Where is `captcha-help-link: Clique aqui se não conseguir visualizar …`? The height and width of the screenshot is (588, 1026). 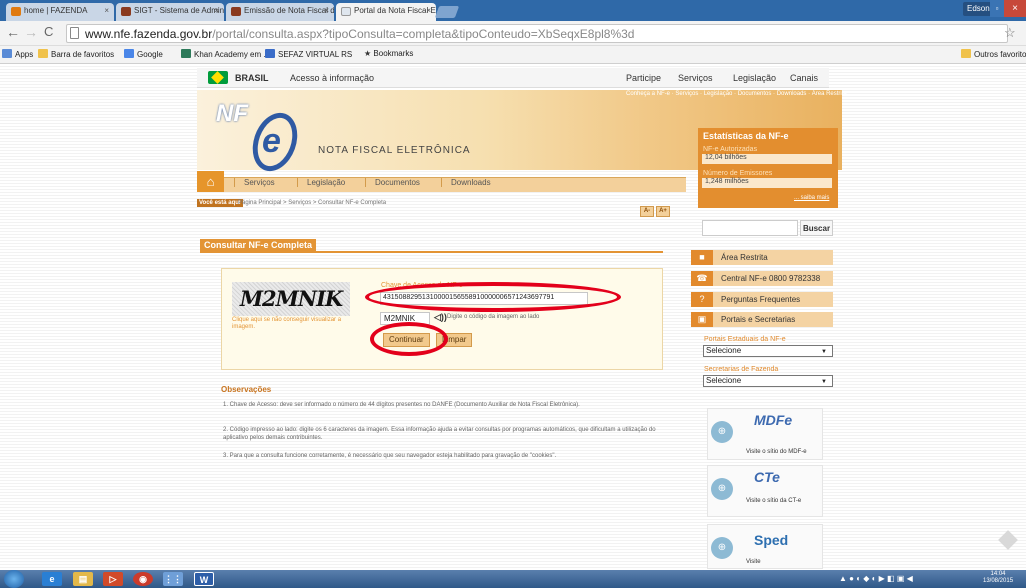 captcha-help-link: Clique aqui se não conseguir visualizar … is located at coordinates (292, 324).